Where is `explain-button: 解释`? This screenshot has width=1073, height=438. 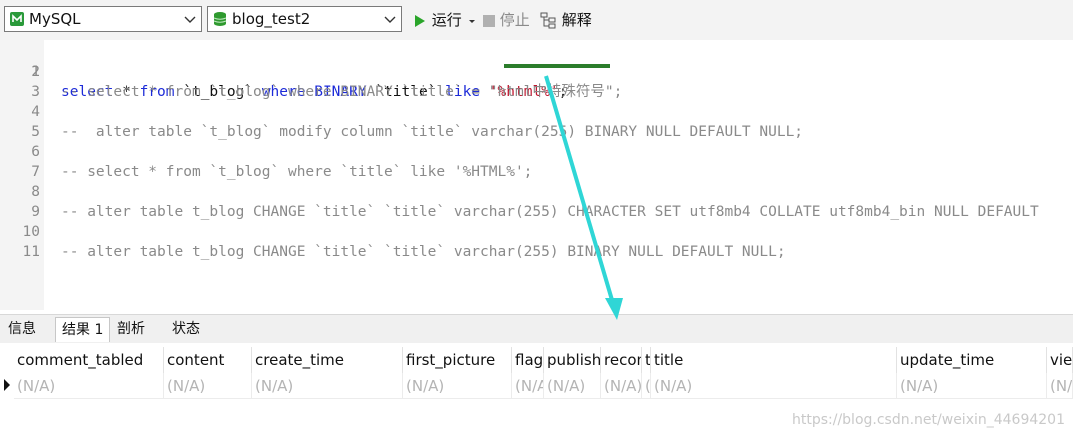
explain-button: 解释 is located at coordinates (566, 20).